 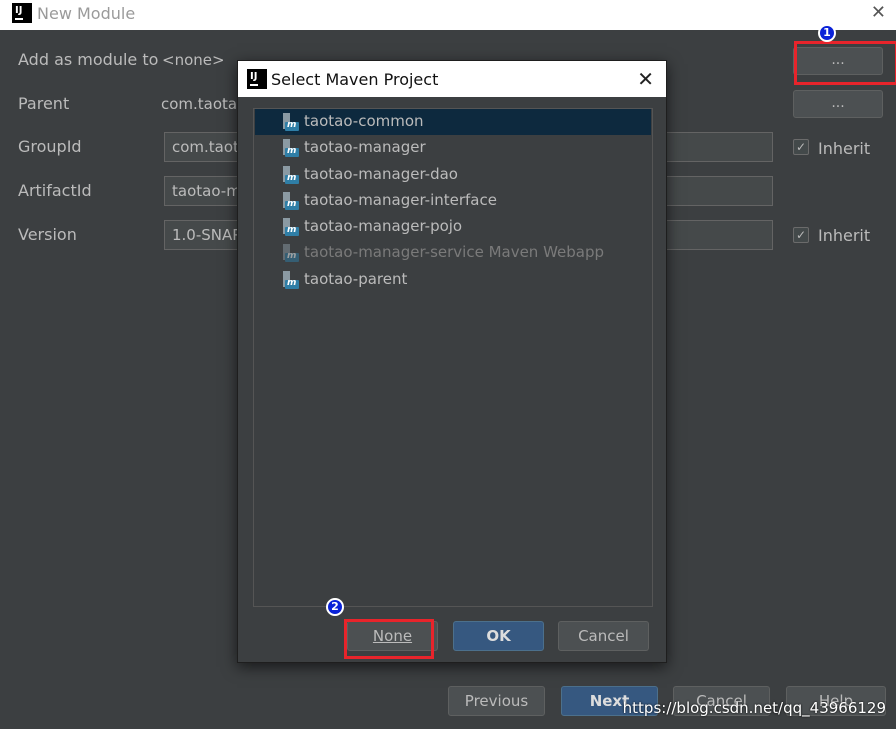 What do you see at coordinates (383, 226) in the screenshot?
I see `list-item-label: taotao-manager-pojo` at bounding box center [383, 226].